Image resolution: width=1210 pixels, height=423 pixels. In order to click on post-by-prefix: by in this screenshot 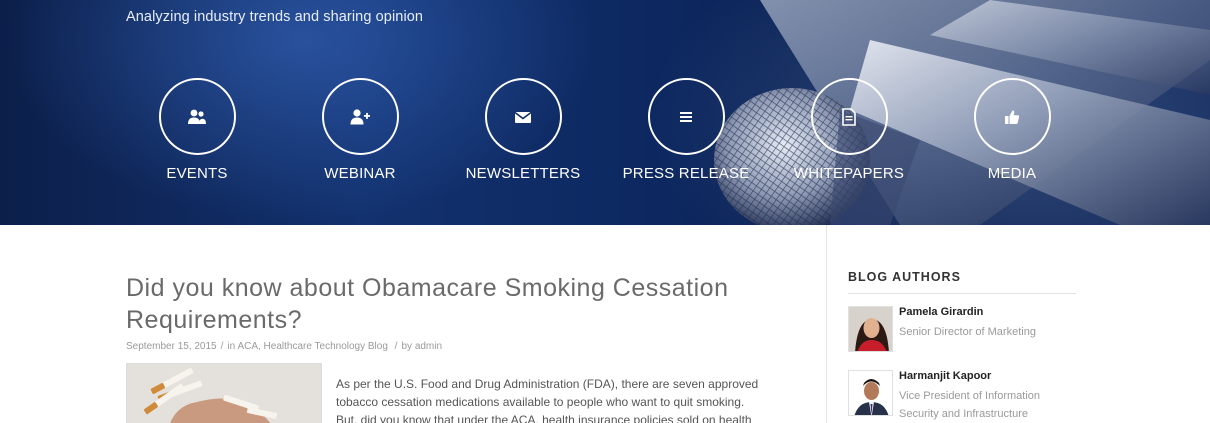, I will do `click(407, 346)`.